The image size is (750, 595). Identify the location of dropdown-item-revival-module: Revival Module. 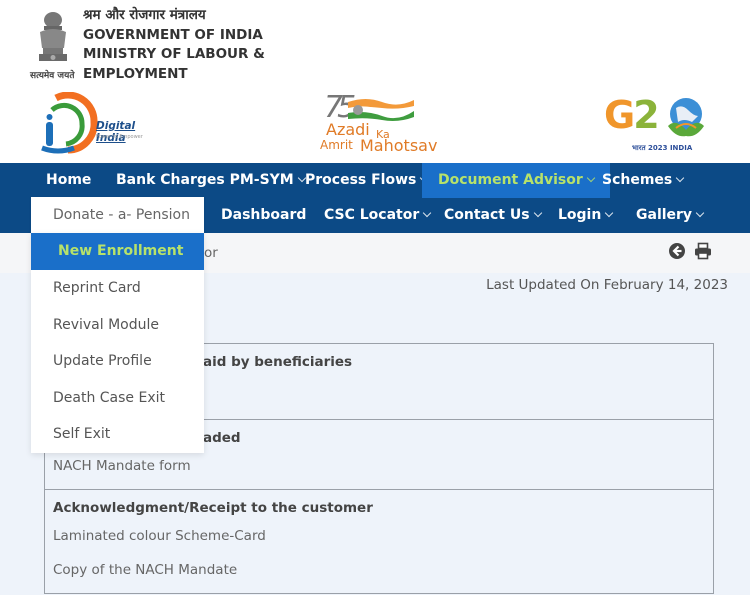
(117, 325).